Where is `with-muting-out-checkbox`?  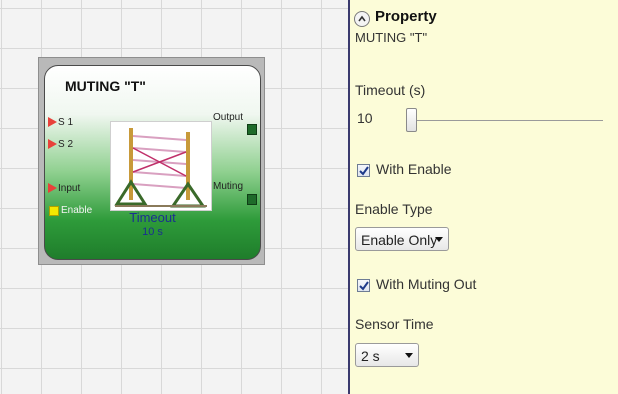 with-muting-out-checkbox is located at coordinates (363, 285).